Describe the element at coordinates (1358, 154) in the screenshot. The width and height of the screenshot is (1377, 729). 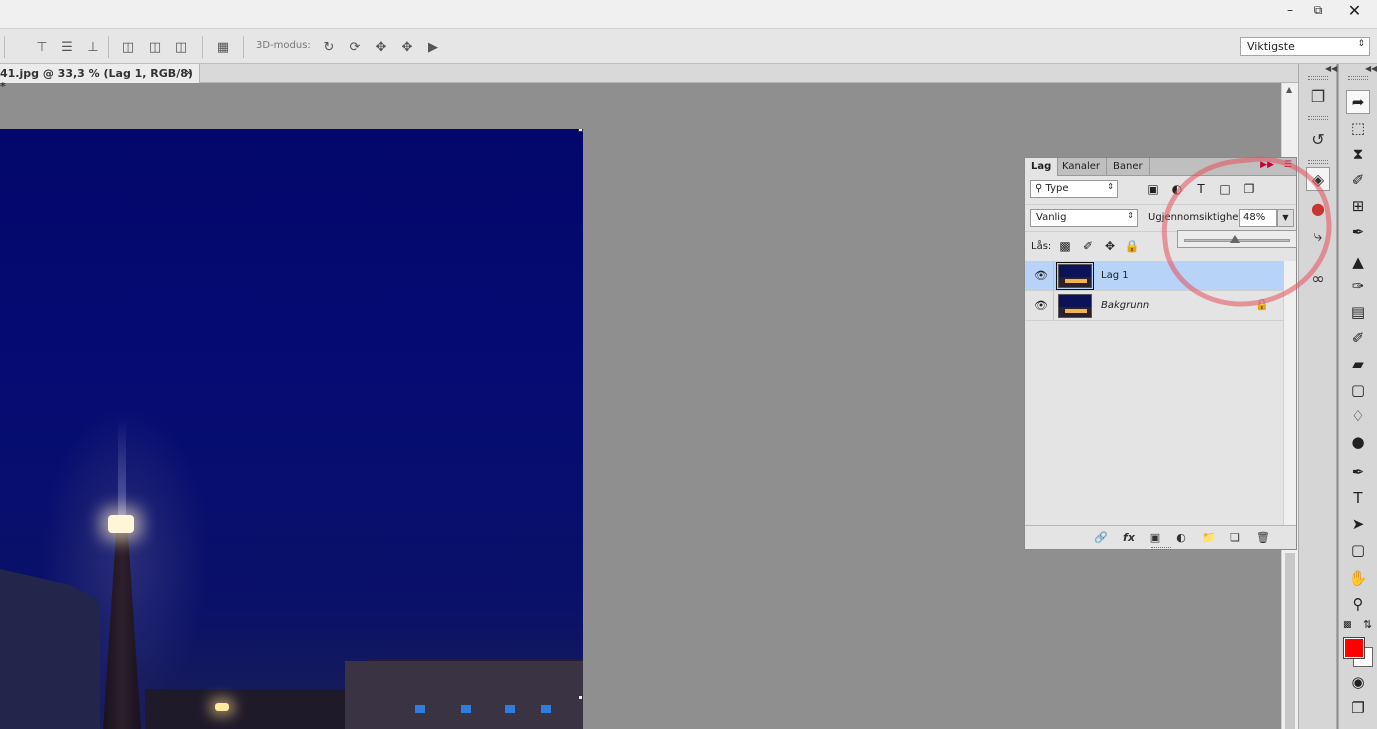
I see `lasso-tool-icon: ⧗` at that location.